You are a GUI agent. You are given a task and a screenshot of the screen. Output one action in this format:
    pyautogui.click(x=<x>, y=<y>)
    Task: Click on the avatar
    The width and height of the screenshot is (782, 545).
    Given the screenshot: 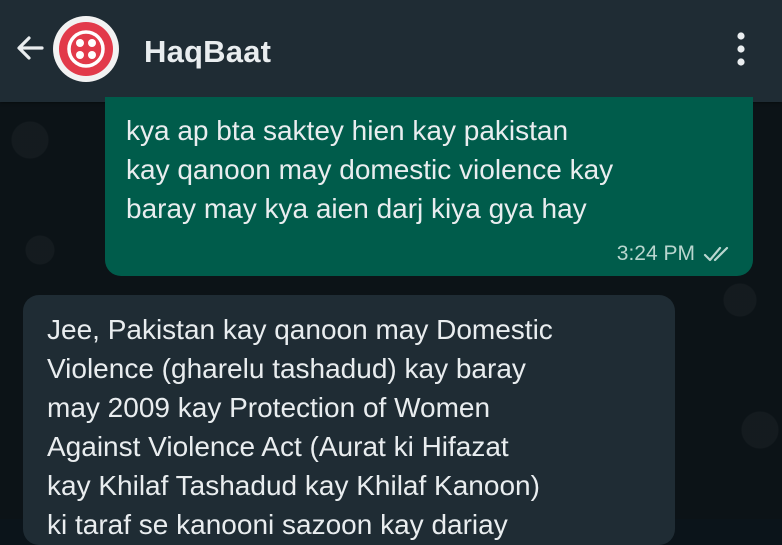 What is the action you would take?
    pyautogui.click(x=86, y=49)
    